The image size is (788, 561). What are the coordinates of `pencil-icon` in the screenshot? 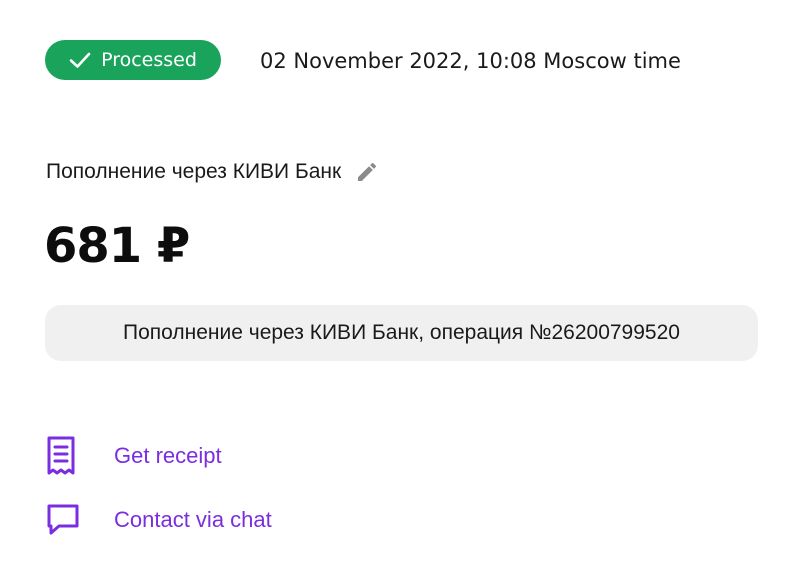 It's located at (367, 171).